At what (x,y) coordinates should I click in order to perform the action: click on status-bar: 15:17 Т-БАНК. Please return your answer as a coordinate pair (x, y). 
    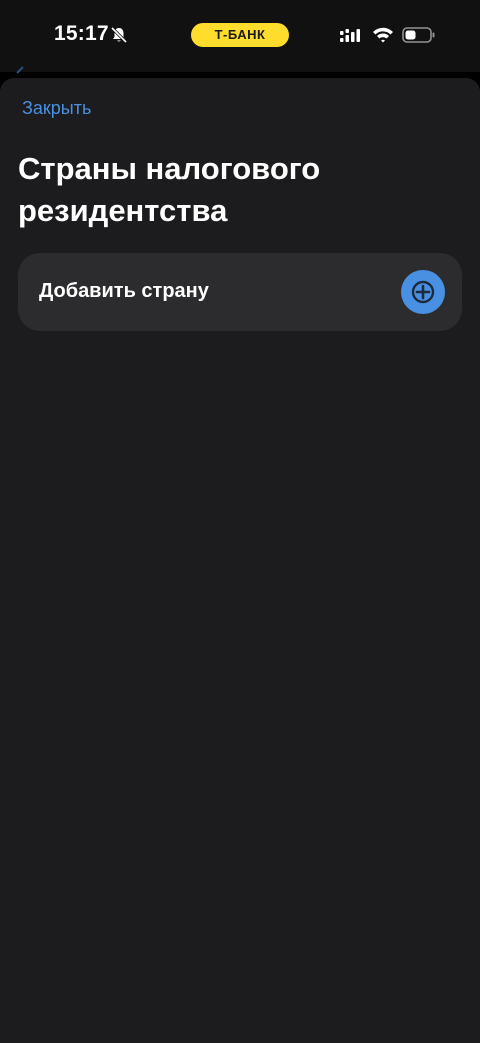
    Looking at the image, I should click on (240, 36).